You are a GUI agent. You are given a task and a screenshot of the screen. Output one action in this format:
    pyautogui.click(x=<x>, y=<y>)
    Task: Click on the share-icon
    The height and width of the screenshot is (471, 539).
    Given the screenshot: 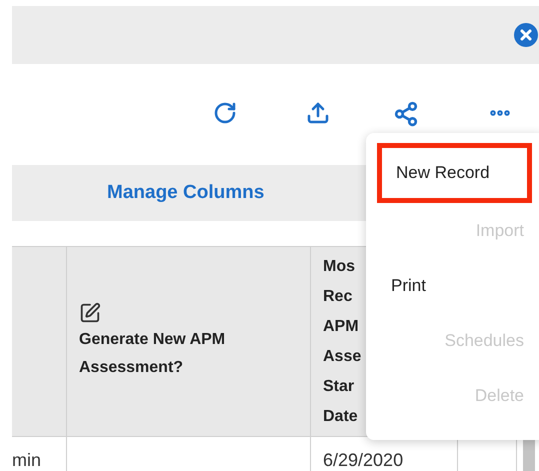 What is the action you would take?
    pyautogui.click(x=406, y=114)
    